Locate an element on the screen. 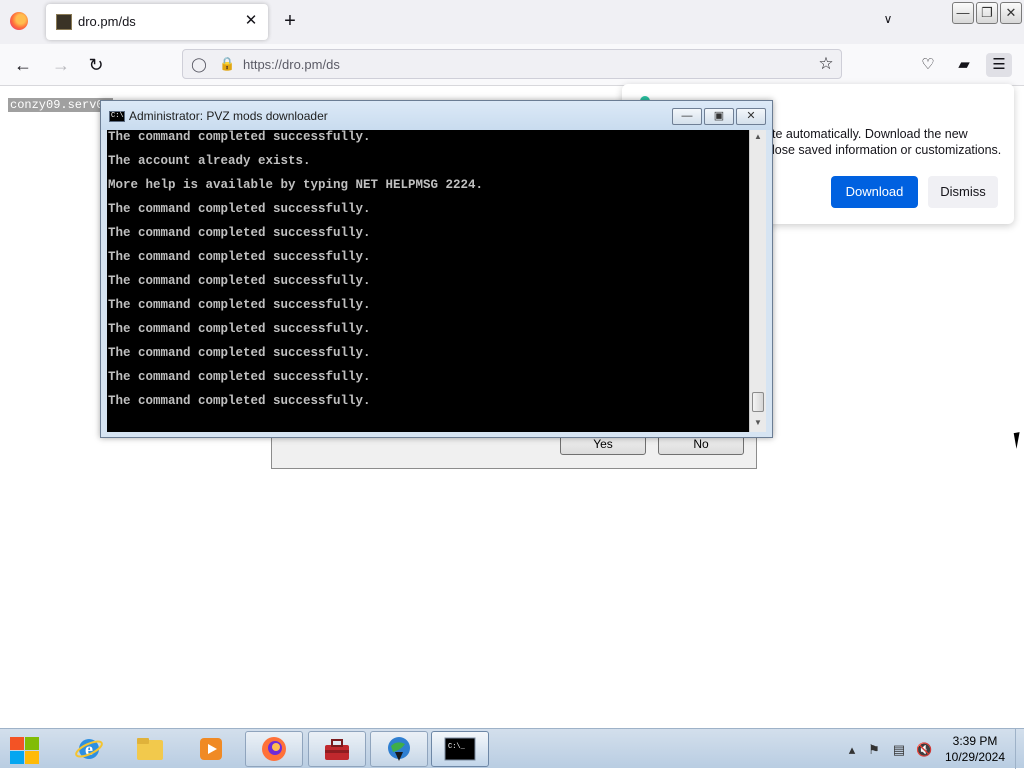 Image resolution: width=1024 pixels, height=769 pixels. window-controls: — ❐ ✕ is located at coordinates (987, 13).